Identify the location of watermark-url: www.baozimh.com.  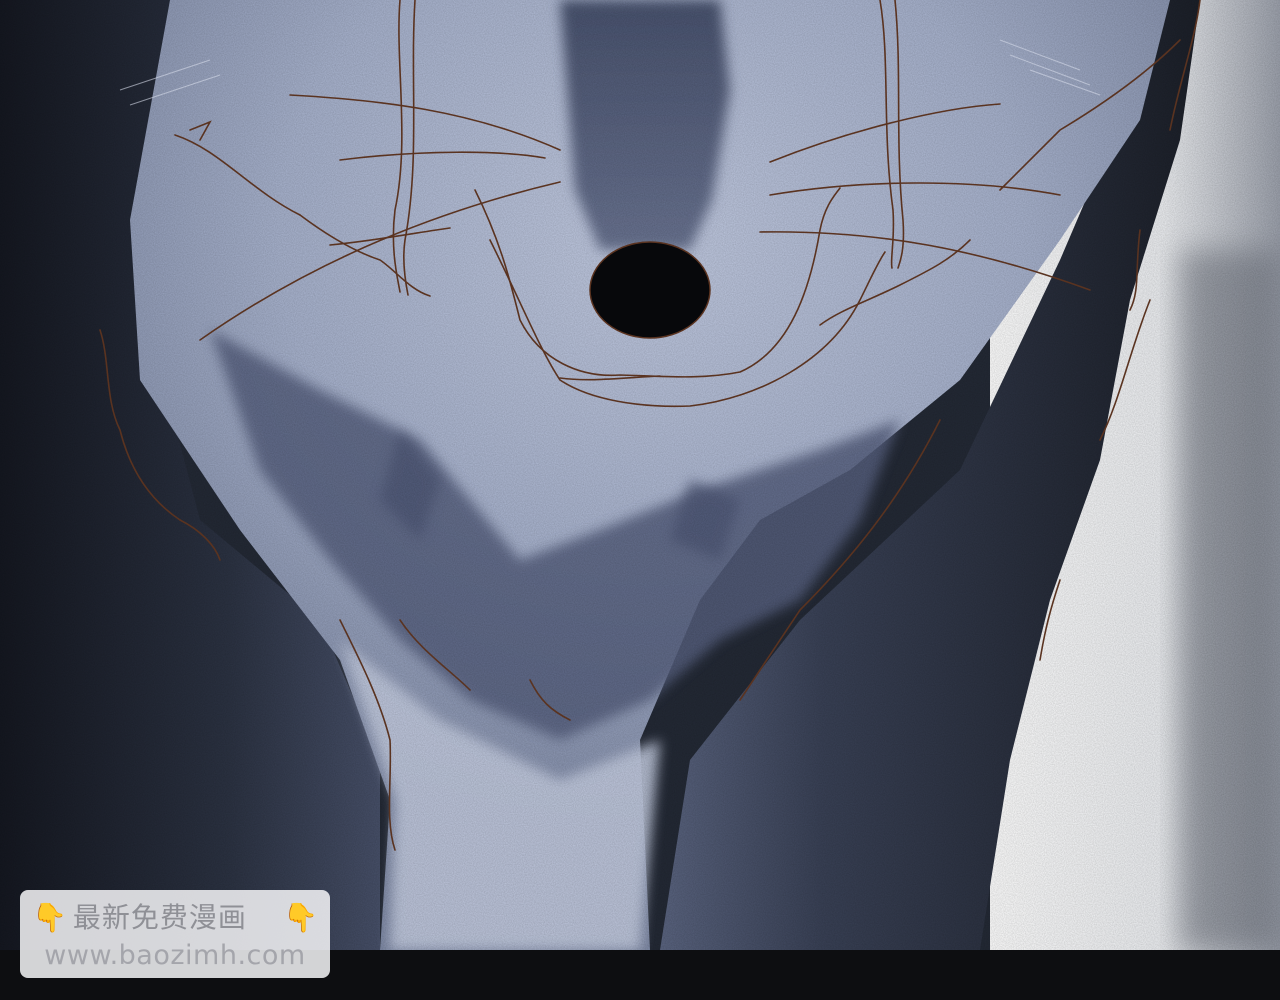
(175, 955).